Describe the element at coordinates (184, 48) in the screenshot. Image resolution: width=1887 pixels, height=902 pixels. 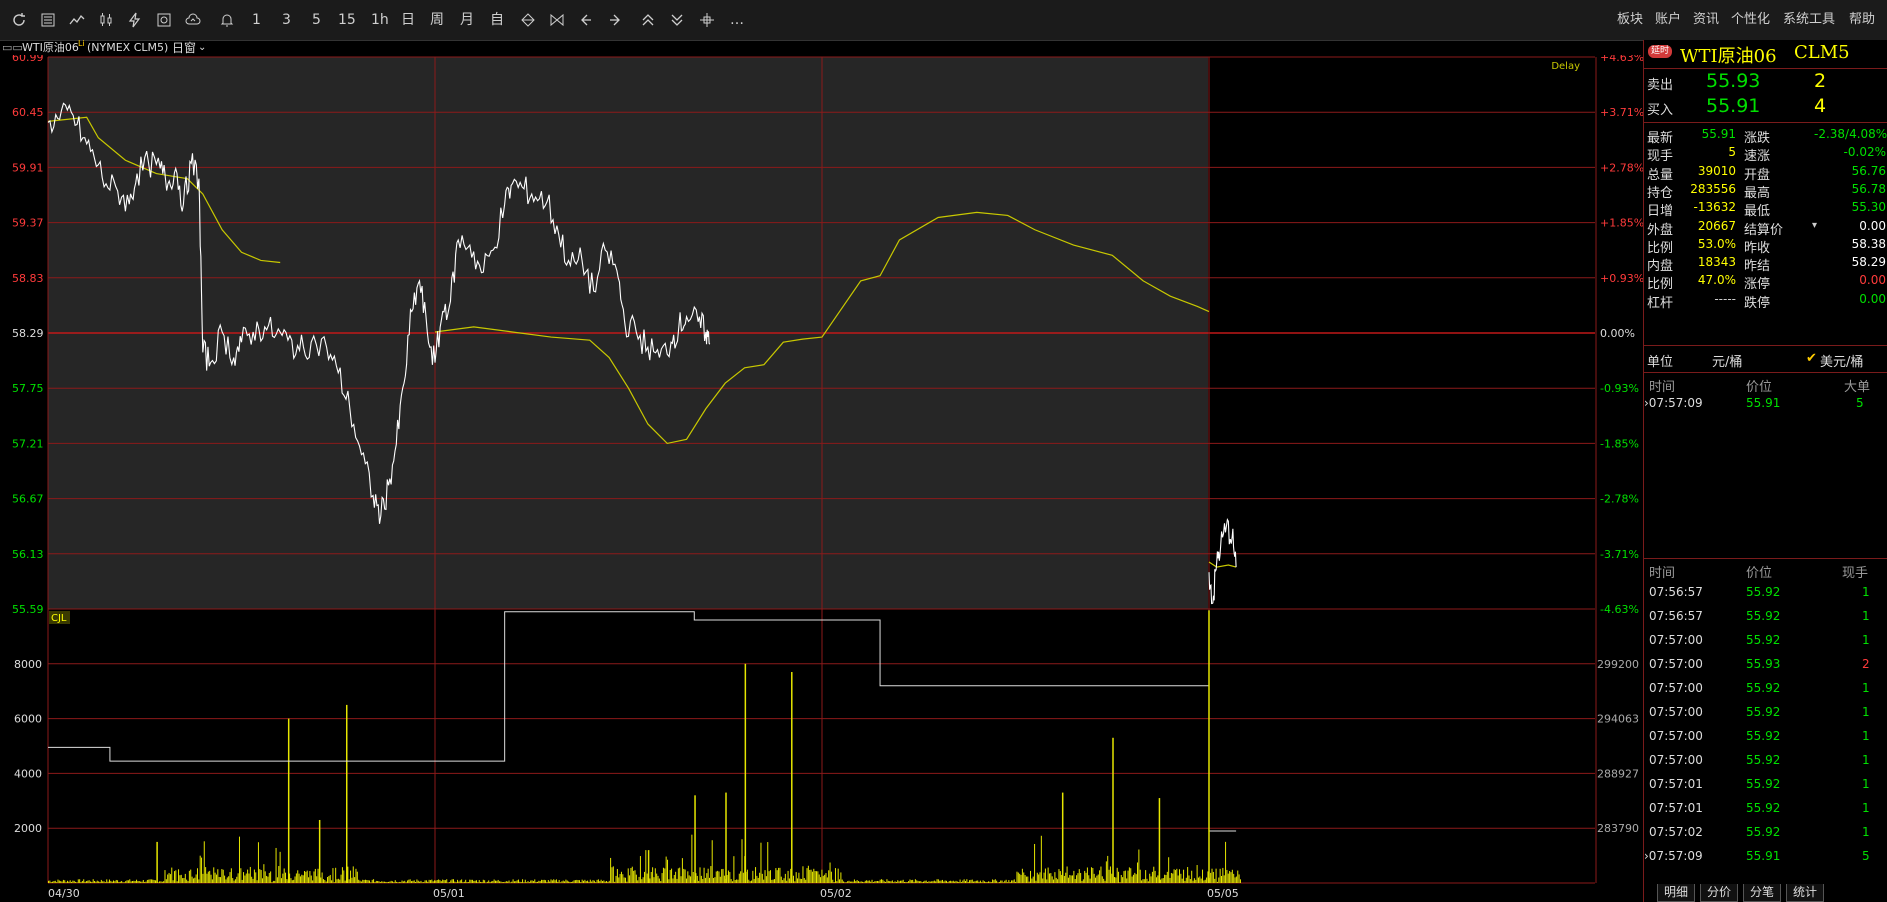
I see `window-select: 日窗` at that location.